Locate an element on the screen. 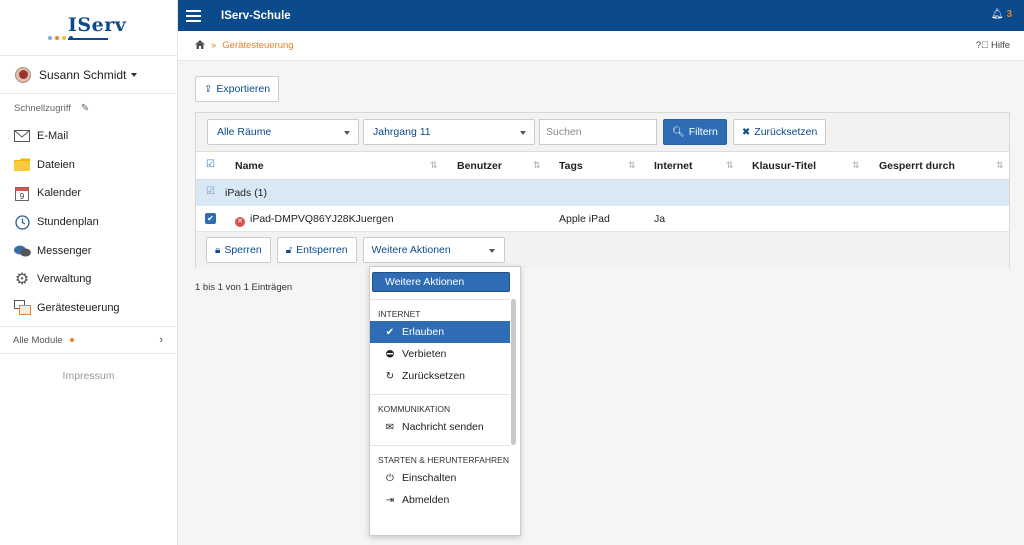 Image resolution: width=1024 pixels, height=545 pixels. user-name: Susann Schmidt is located at coordinates (83, 74).